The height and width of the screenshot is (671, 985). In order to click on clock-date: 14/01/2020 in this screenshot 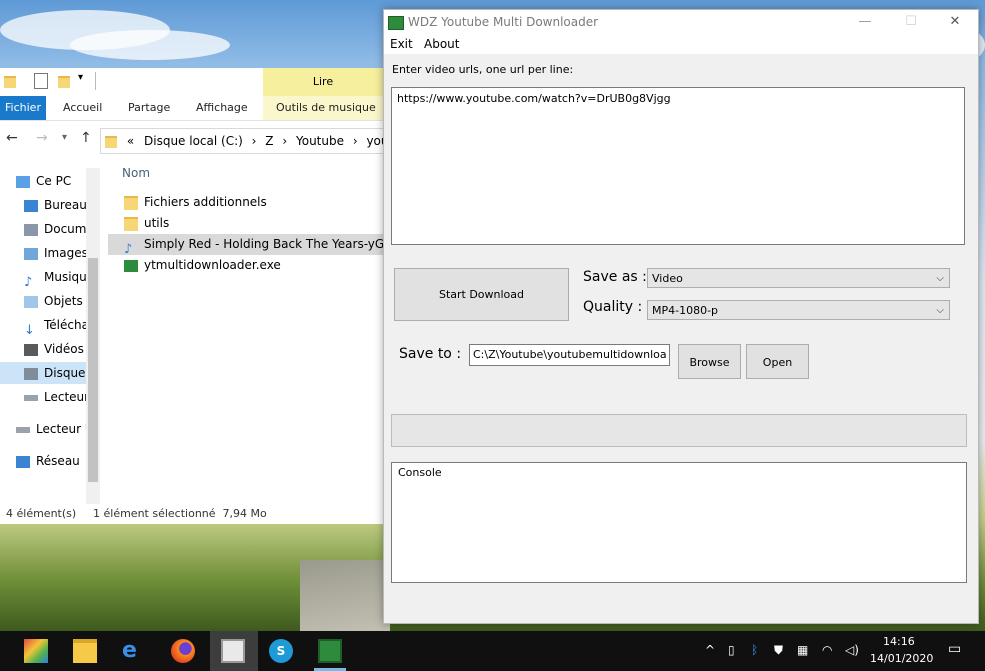, I will do `click(901, 658)`.